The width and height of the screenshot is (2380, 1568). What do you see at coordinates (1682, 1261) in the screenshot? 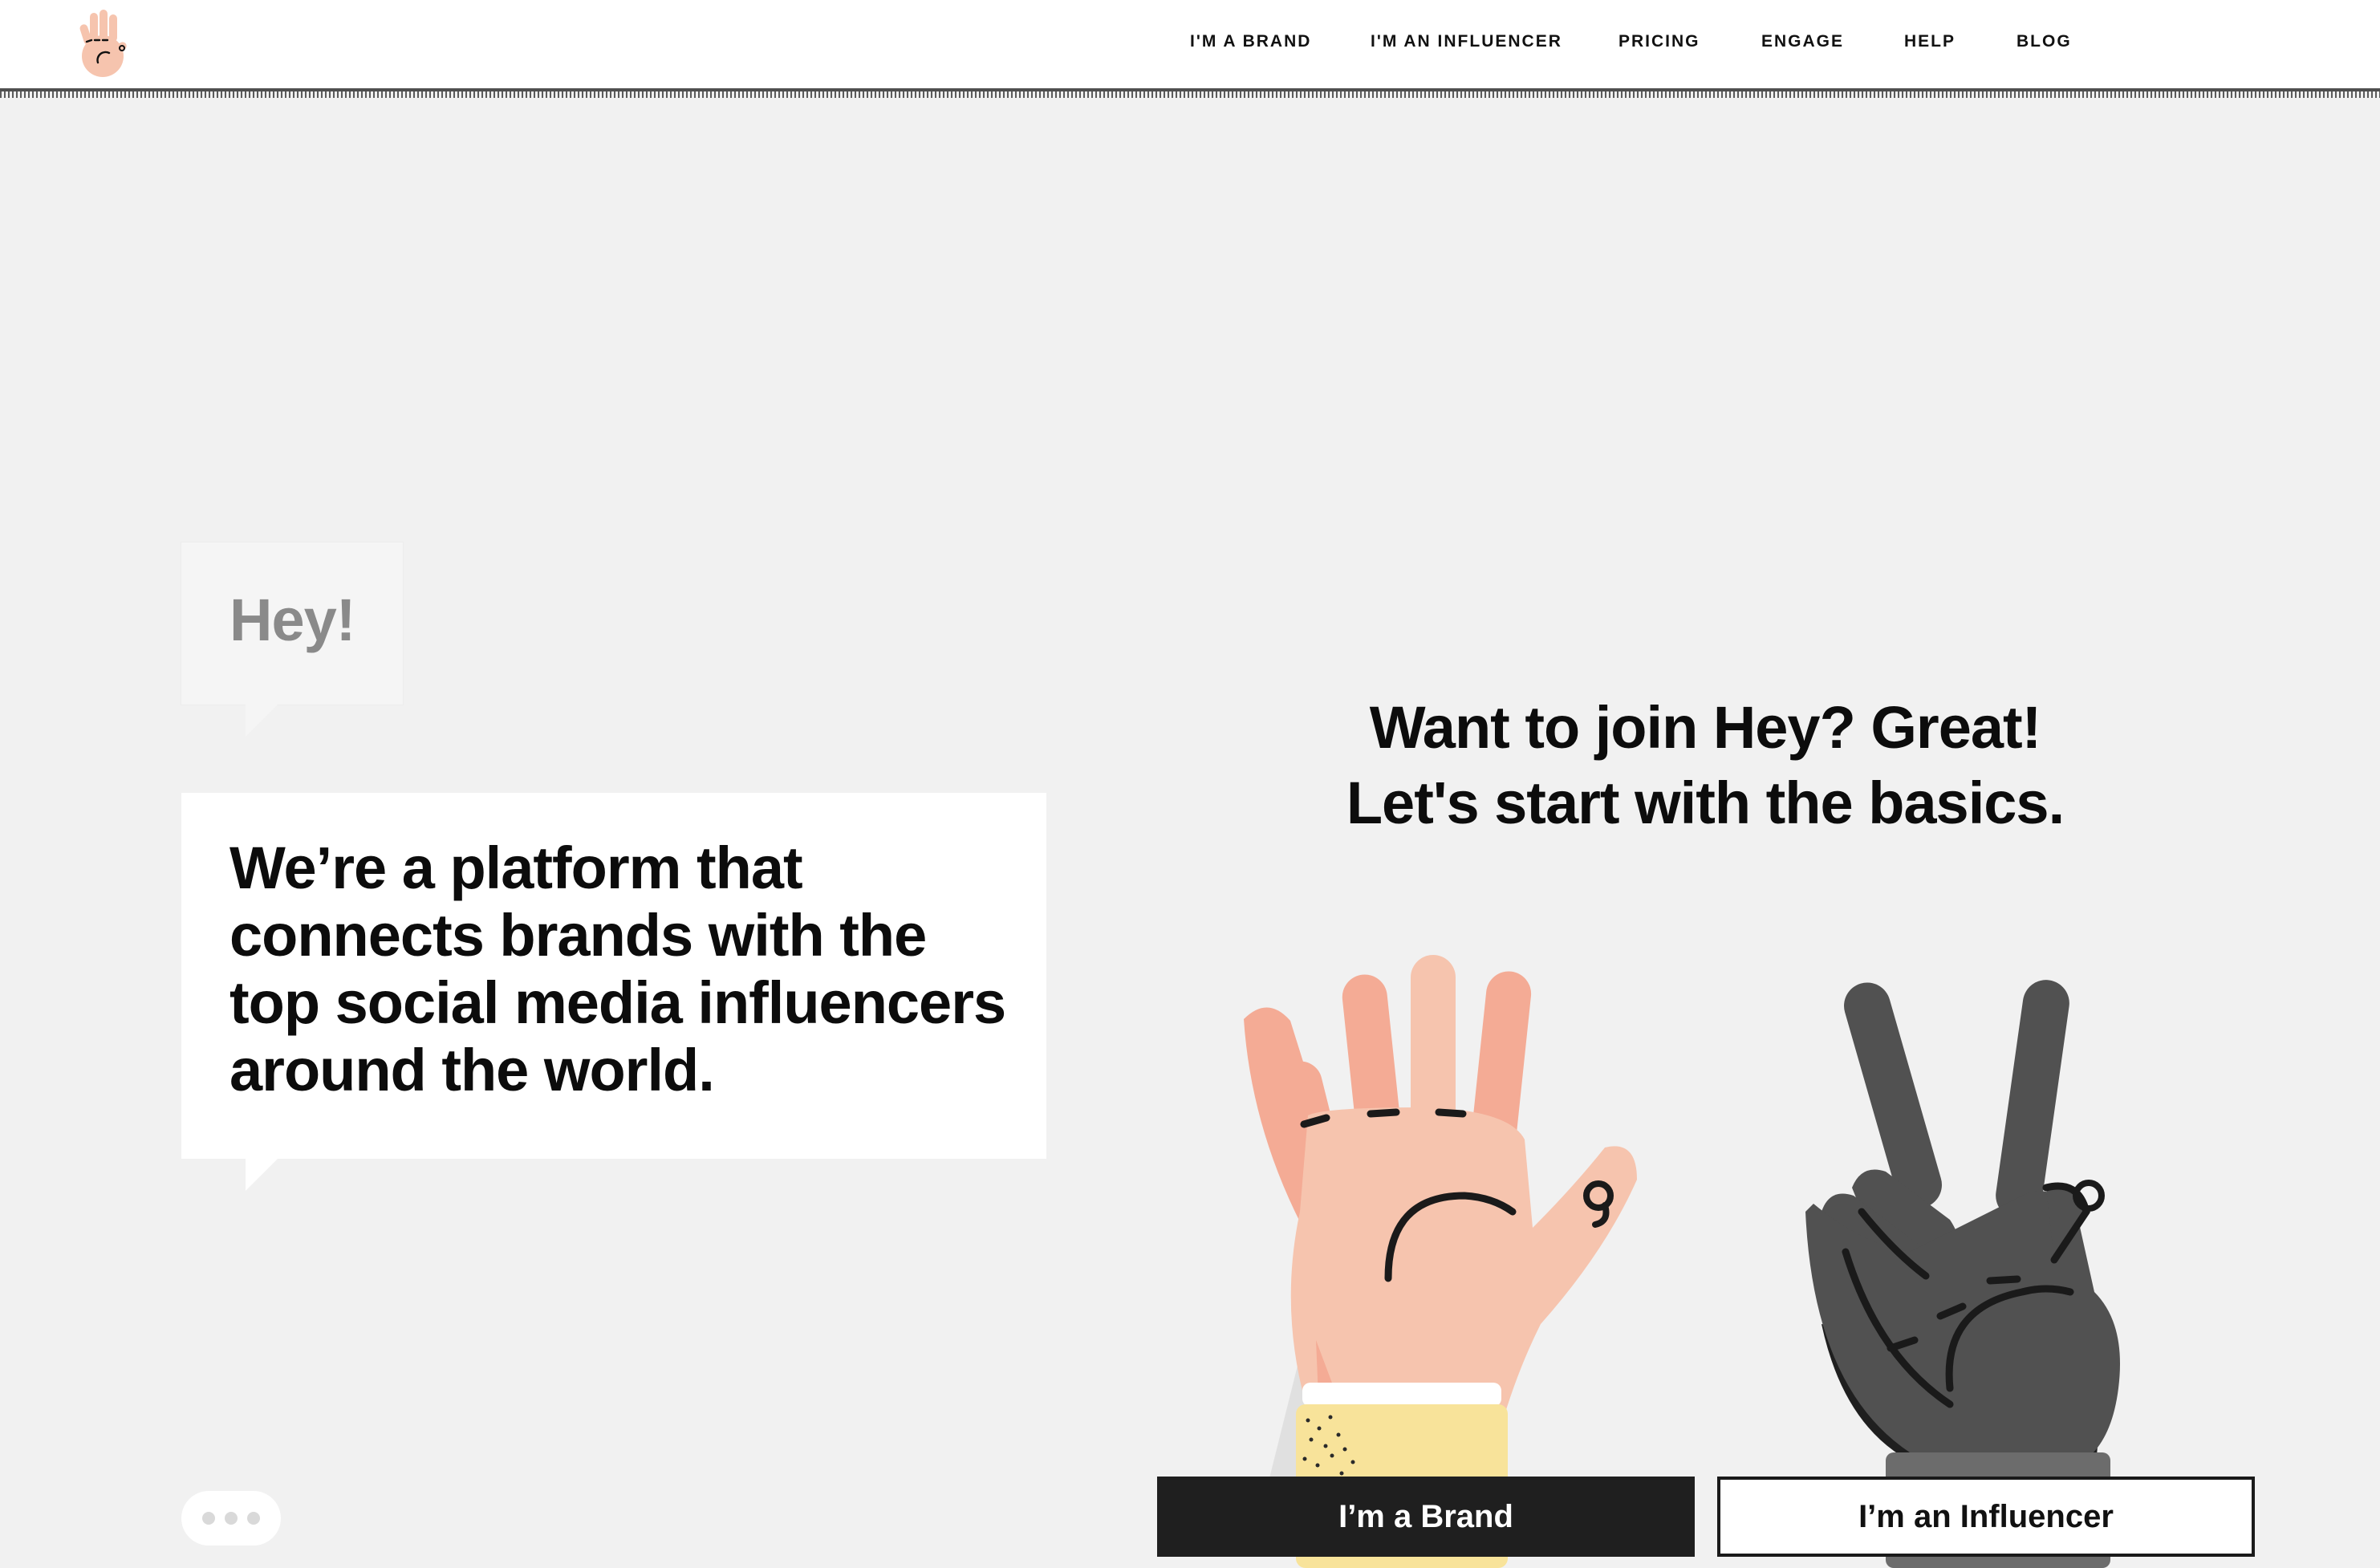
I see `hands-illustration` at bounding box center [1682, 1261].